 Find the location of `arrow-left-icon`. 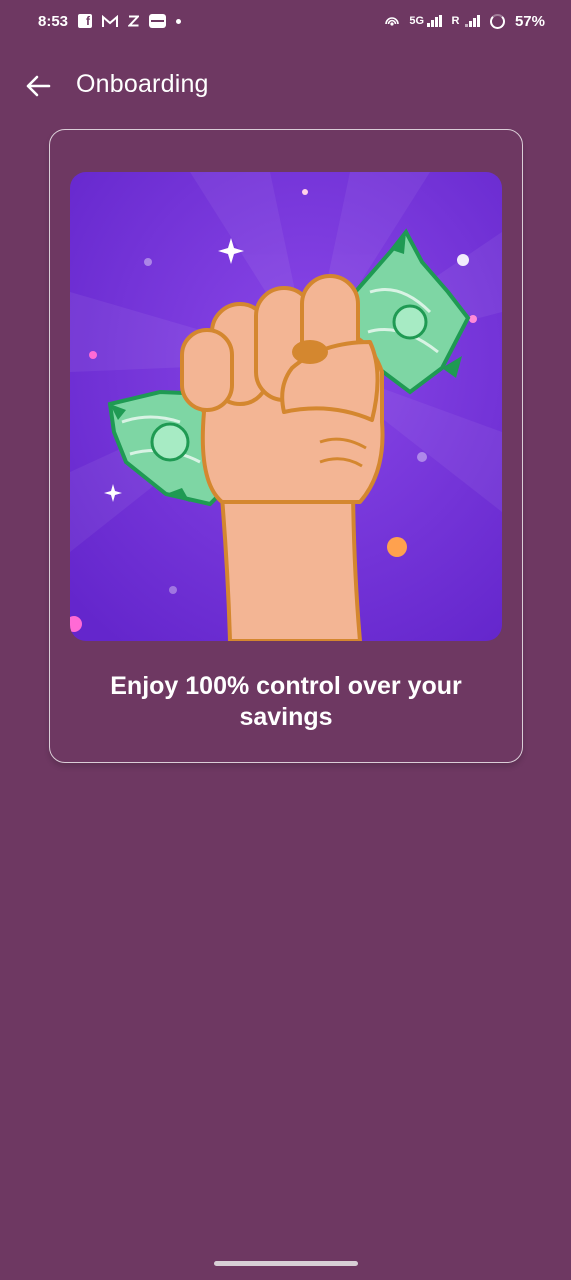

arrow-left-icon is located at coordinates (38, 86).